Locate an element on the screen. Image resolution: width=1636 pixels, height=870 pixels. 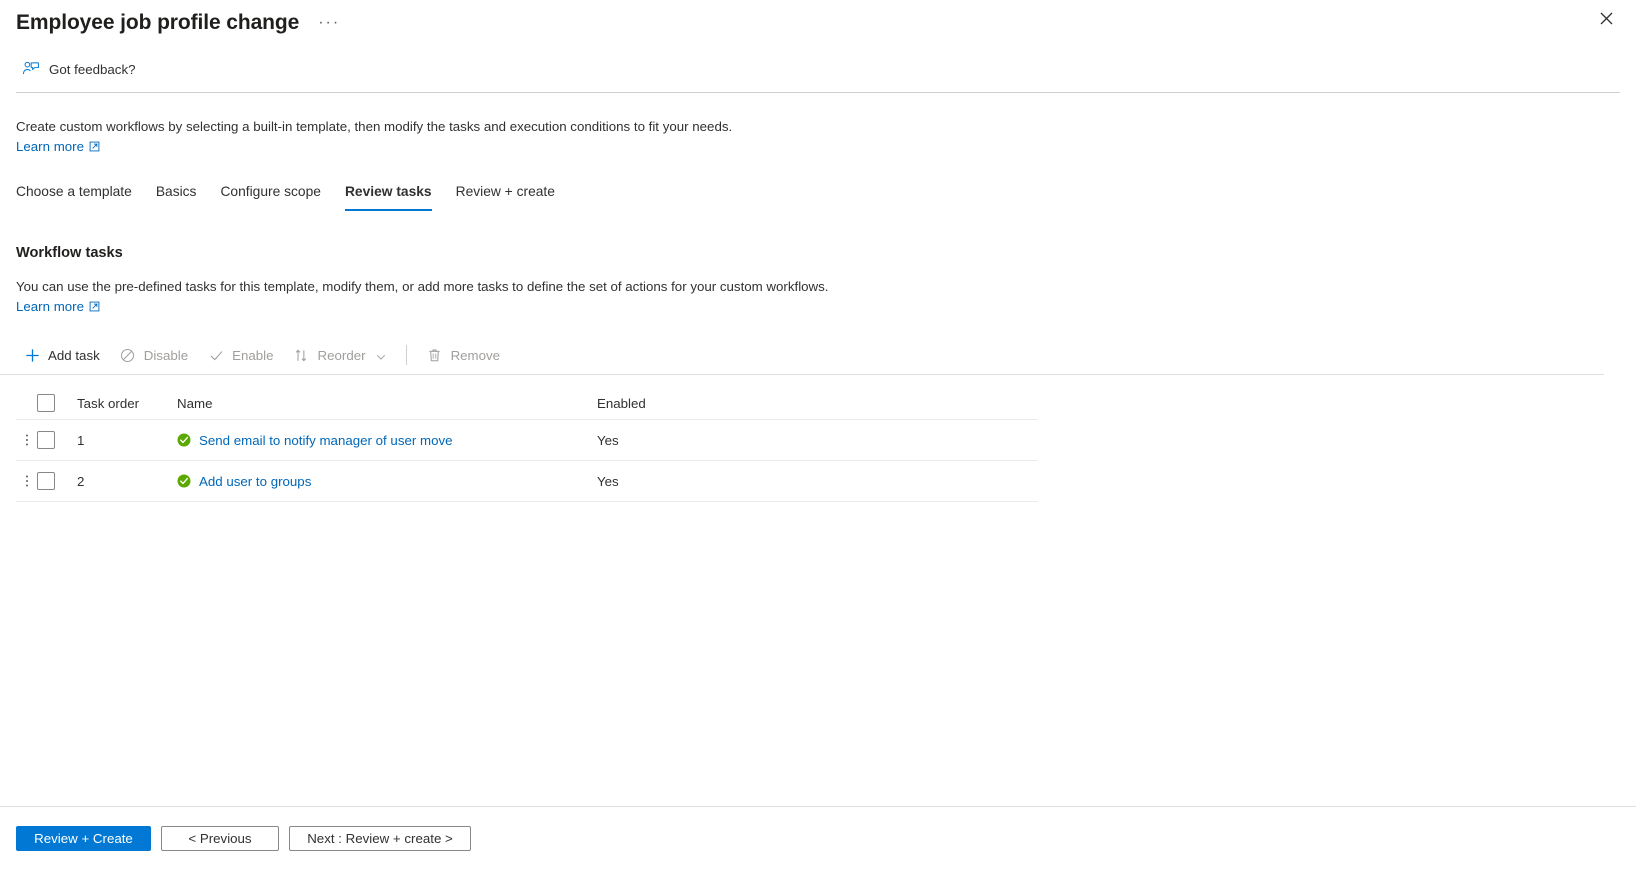
close-button is located at coordinates (1606, 18).